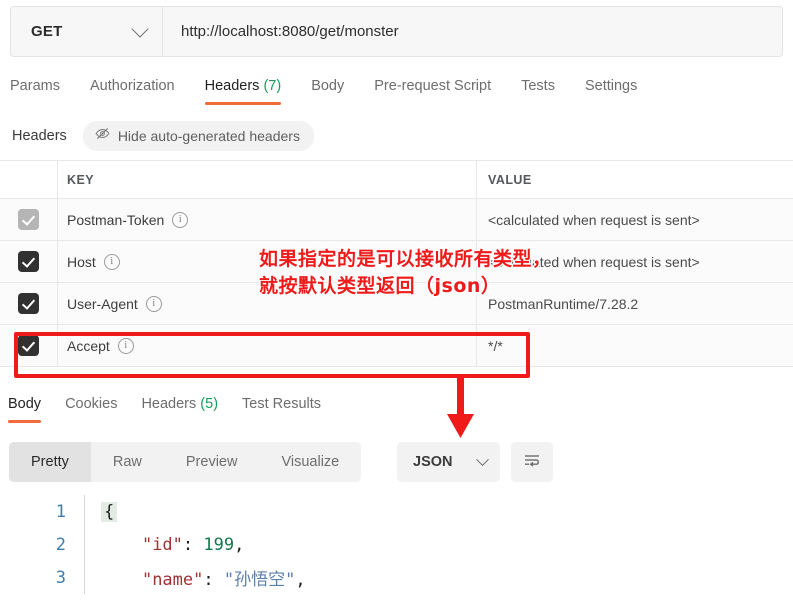 The width and height of the screenshot is (793, 604). I want to click on http-method-label: GET, so click(47, 31).